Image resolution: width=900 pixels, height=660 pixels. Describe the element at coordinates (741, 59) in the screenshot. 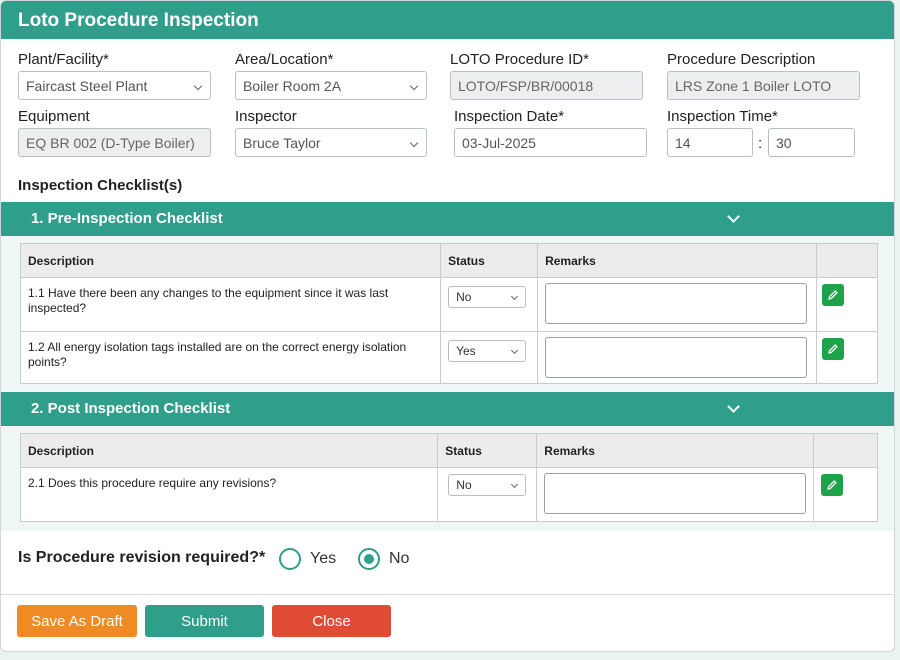

I see `procedure-desc-label: Procedure Description` at that location.